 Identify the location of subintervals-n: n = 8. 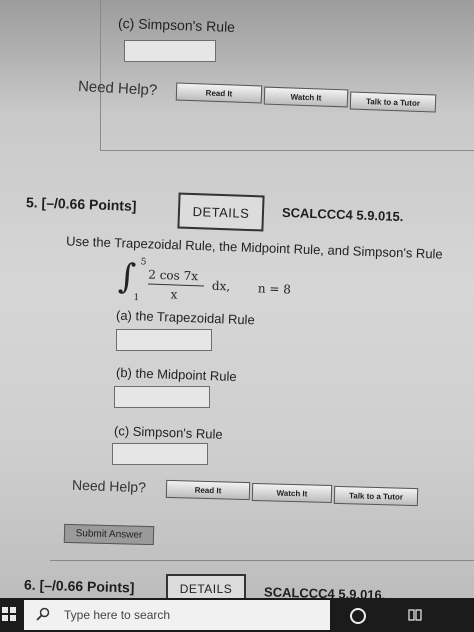
(274, 289).